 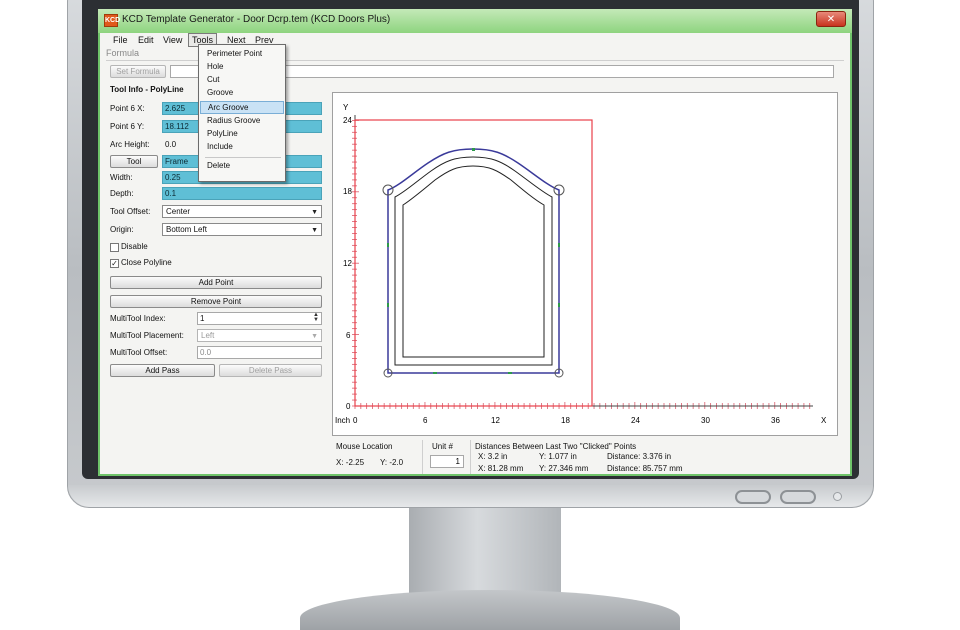 What do you see at coordinates (259, 352) in the screenshot?
I see `multitool-offset-input: 0.0` at bounding box center [259, 352].